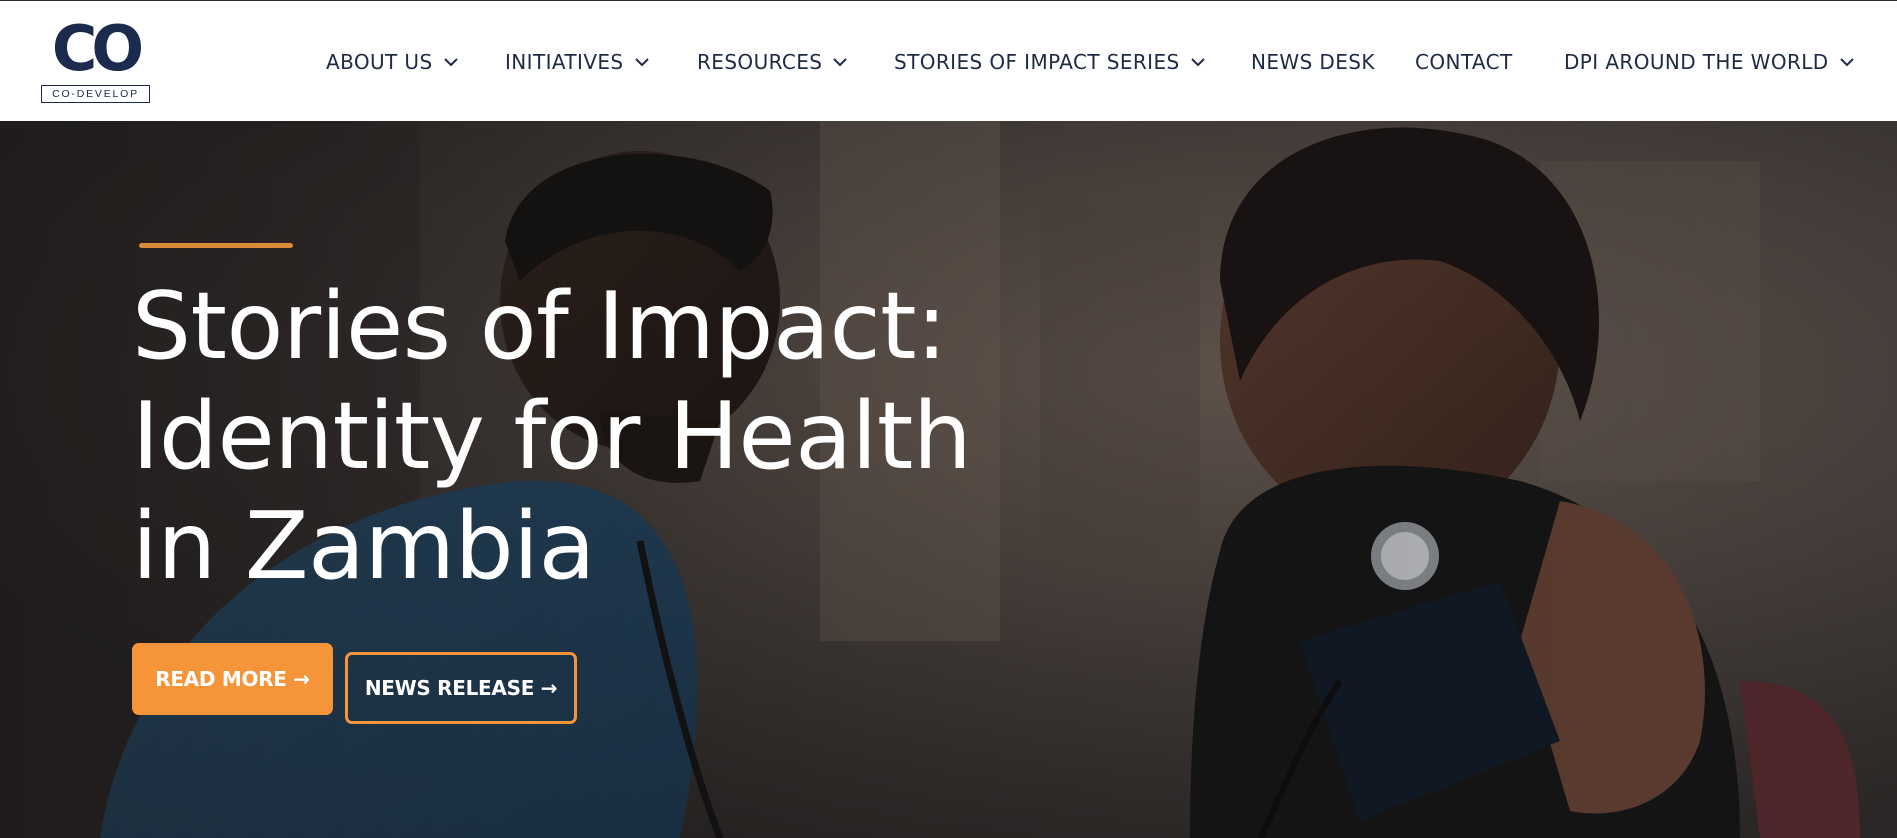 The height and width of the screenshot is (838, 1897). I want to click on nav-item-dpi-around-the-world: DPI AROUND THE WORLD, so click(1709, 62).